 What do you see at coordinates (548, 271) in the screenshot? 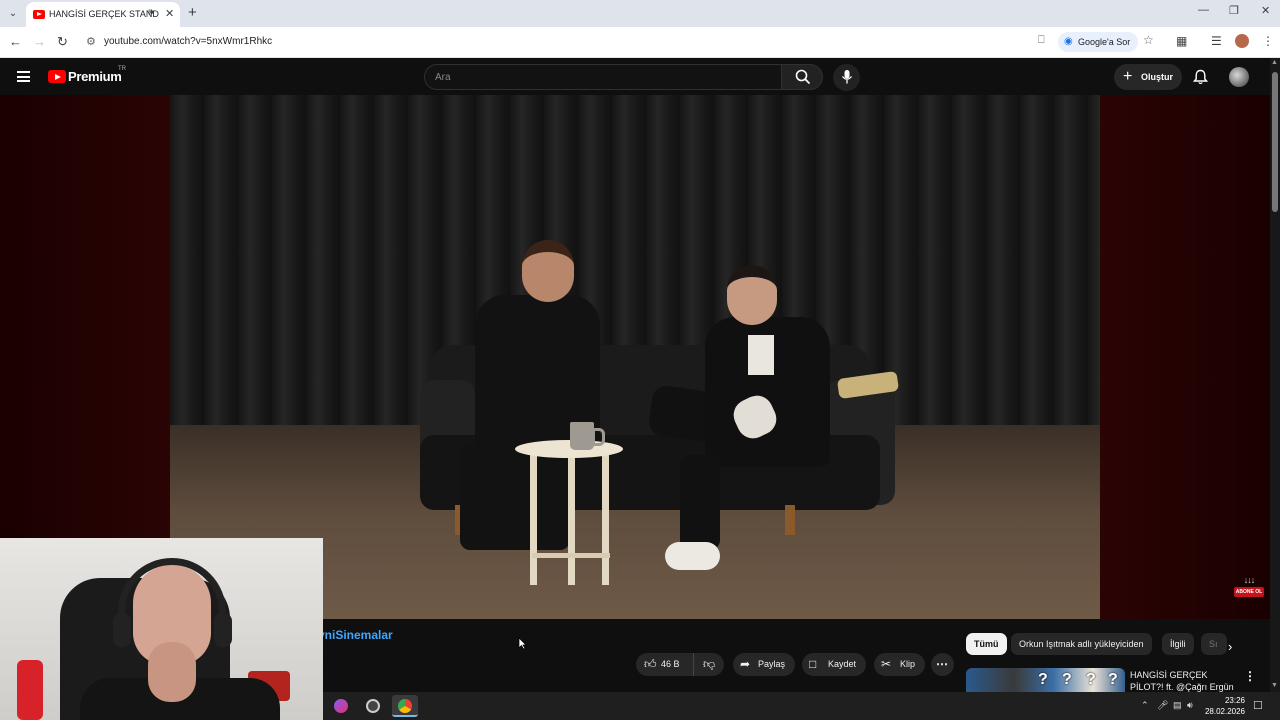
I see `person-left-head` at bounding box center [548, 271].